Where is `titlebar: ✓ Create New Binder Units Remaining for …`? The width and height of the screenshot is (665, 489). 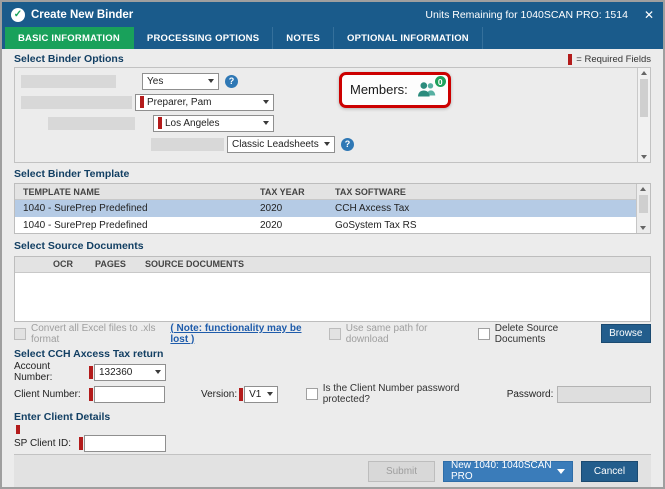
titlebar: ✓ Create New Binder Units Remaining for … is located at coordinates (332, 14).